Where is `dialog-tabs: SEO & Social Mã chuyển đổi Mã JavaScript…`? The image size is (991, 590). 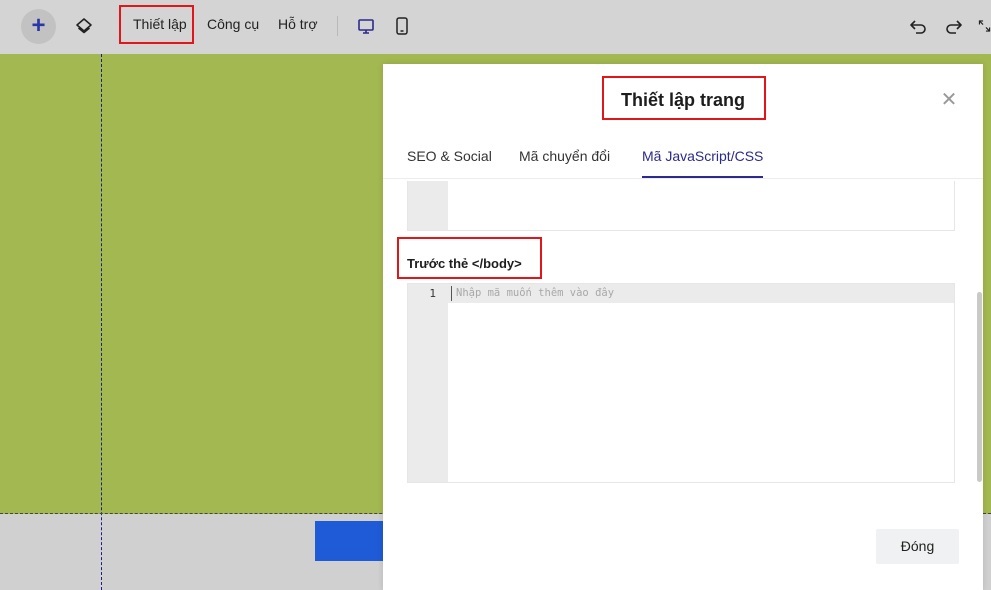
dialog-tabs: SEO & Social Mã chuyển đổi Mã JavaScript… is located at coordinates (683, 163).